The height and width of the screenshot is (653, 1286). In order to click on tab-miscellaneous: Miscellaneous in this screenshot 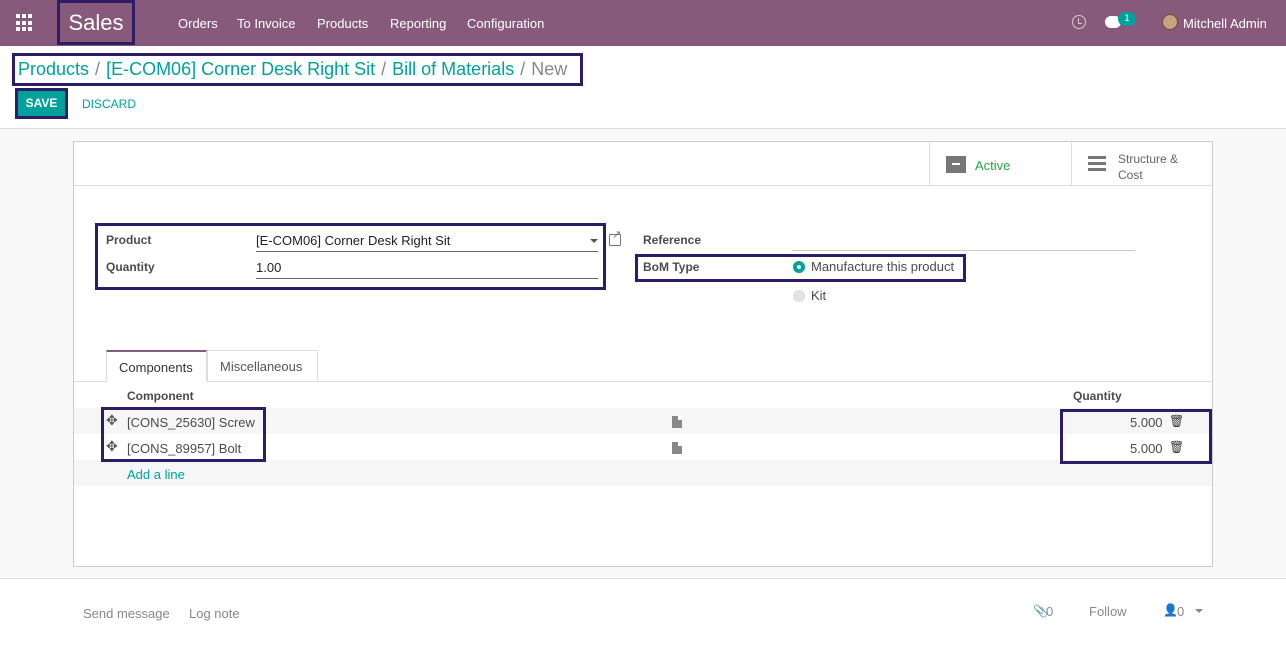, I will do `click(262, 366)`.